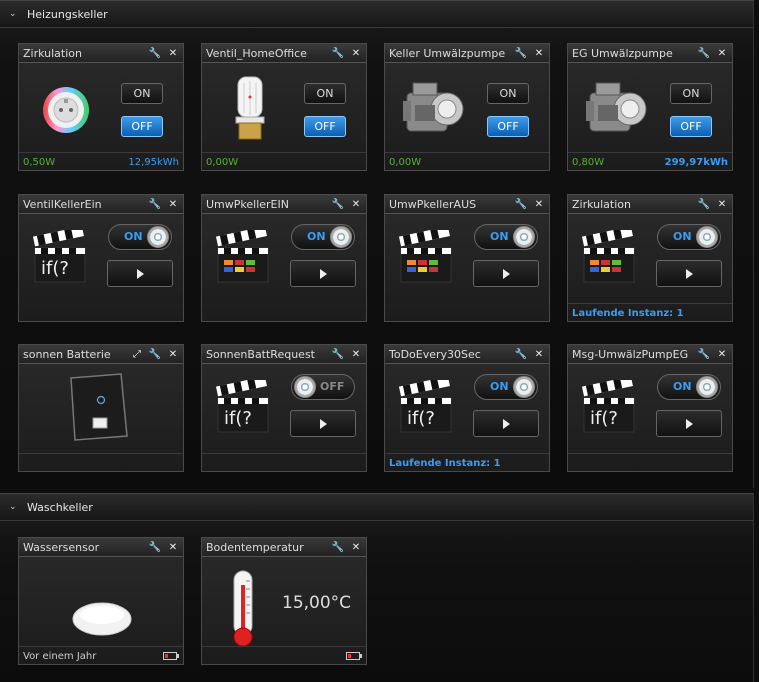  Describe the element at coordinates (447, 53) in the screenshot. I see `tile-title: Keller Umwälzpumpe` at that location.